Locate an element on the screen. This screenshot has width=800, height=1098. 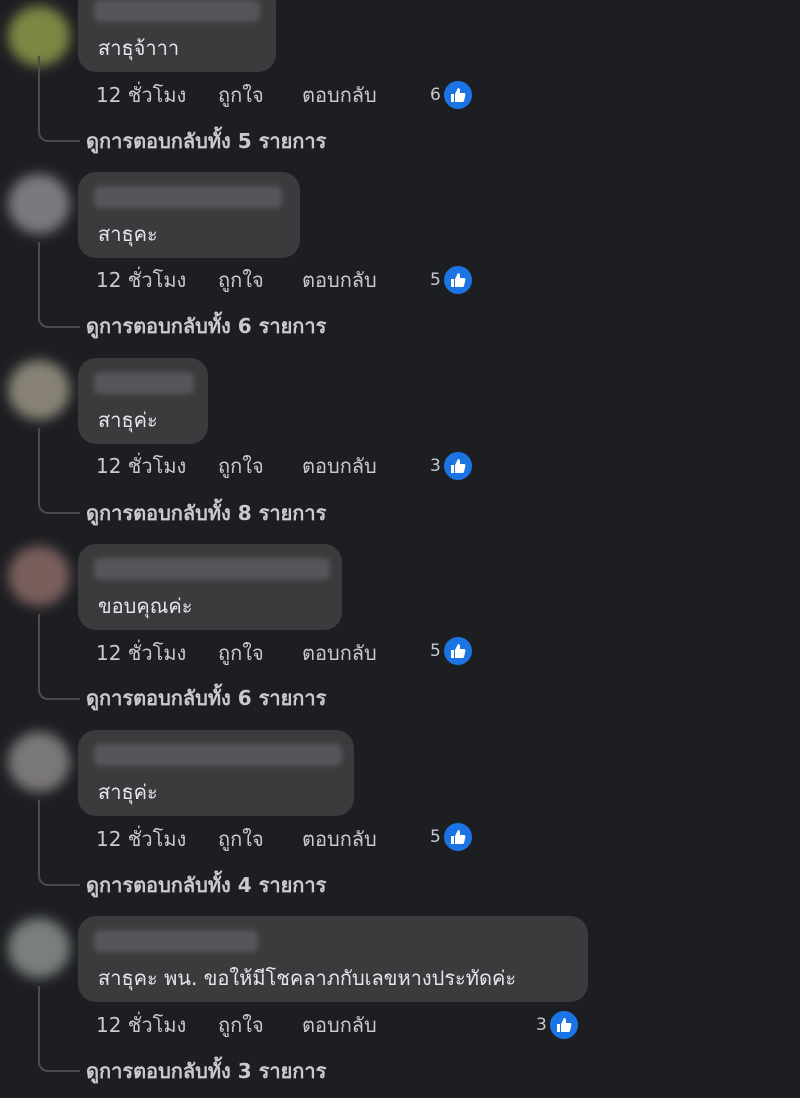
comment-bubble: ขอบคุณค่ะ is located at coordinates (210, 587).